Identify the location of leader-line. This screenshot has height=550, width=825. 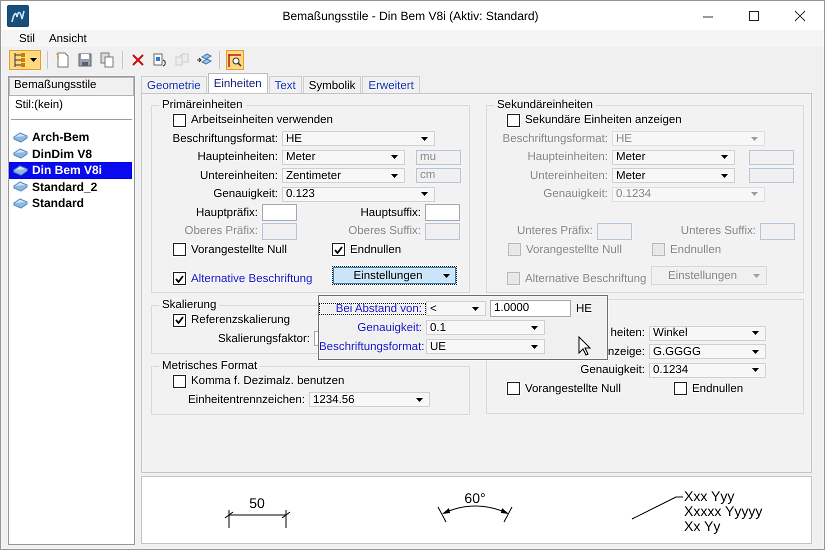
(658, 508).